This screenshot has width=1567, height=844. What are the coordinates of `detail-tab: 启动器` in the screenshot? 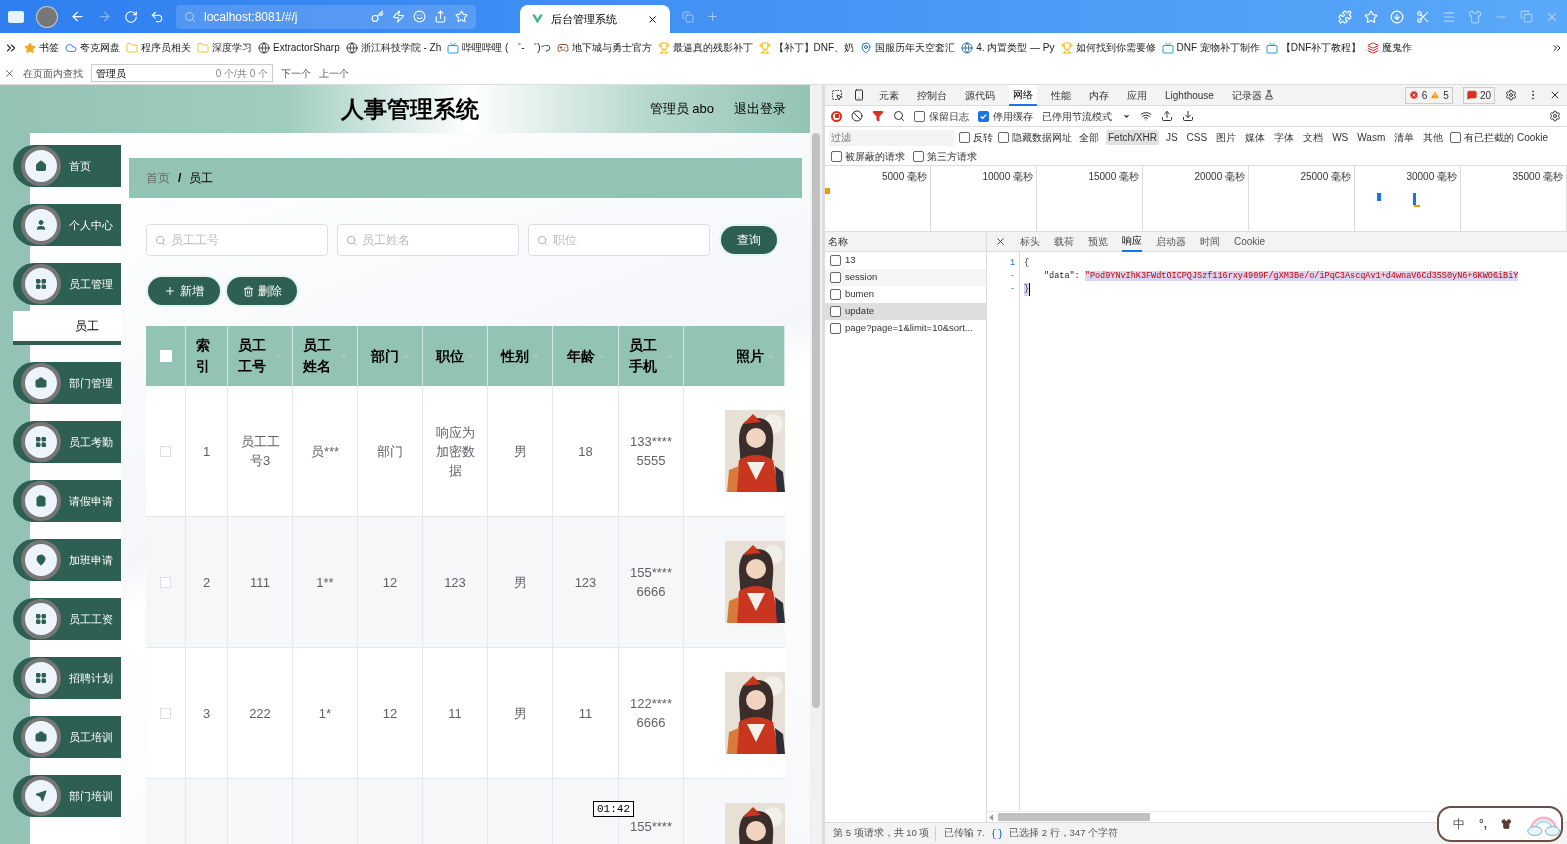 It's located at (1171, 241).